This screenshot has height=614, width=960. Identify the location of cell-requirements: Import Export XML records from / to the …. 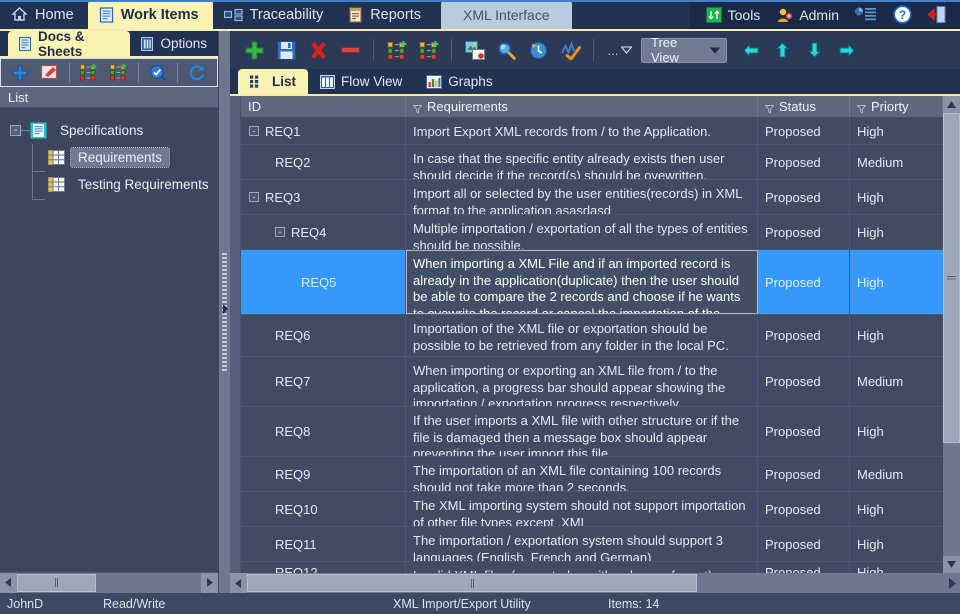
(582, 131).